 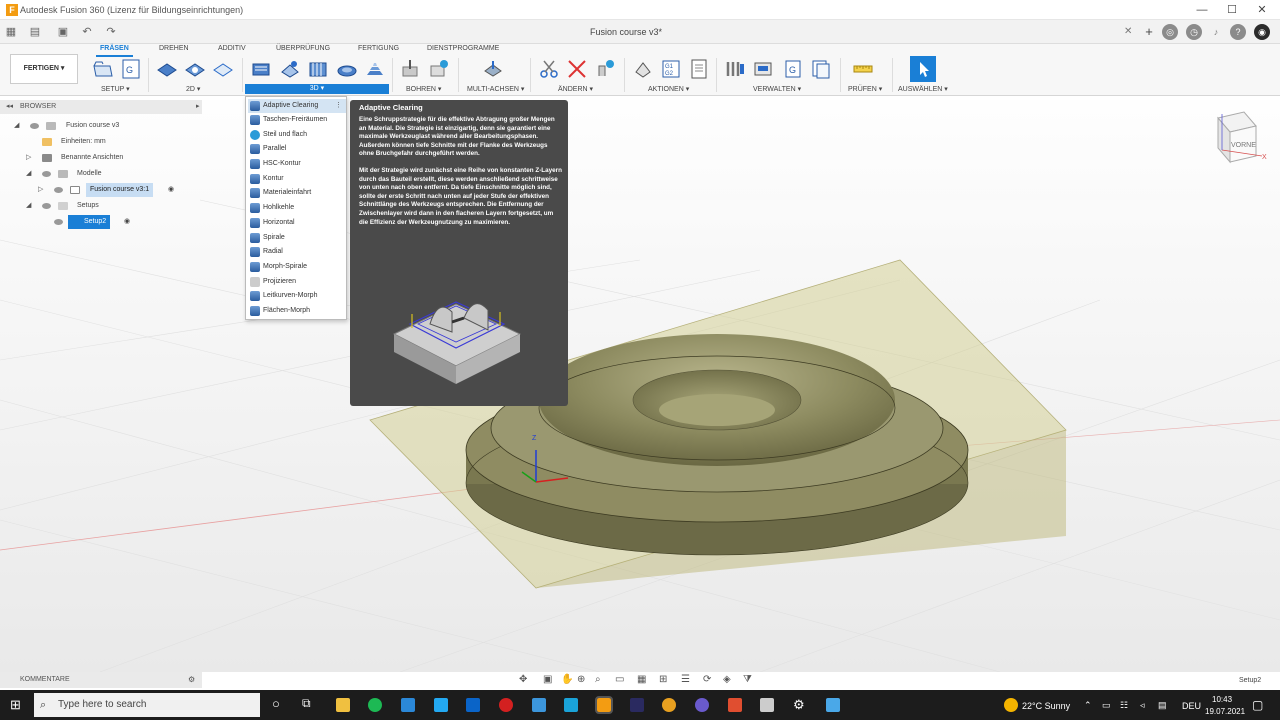 I want to click on outlook-icon, so click(x=473, y=705).